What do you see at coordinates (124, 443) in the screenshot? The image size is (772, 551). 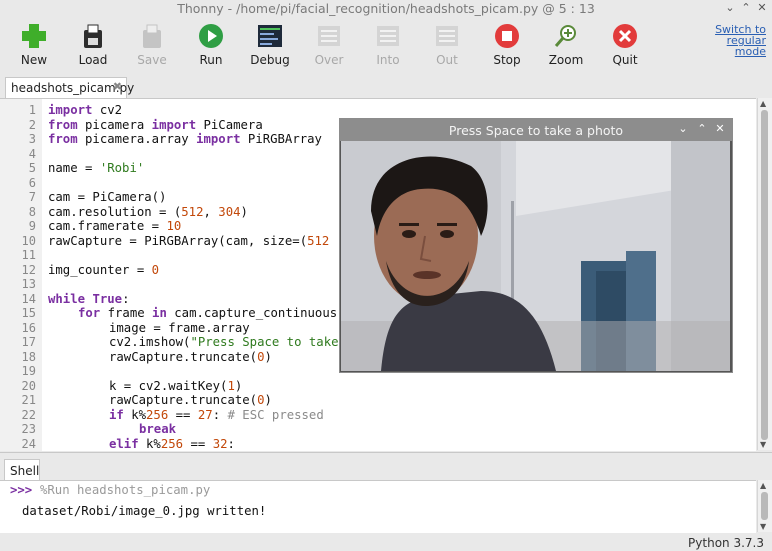 I see `code-keyword: elif` at bounding box center [124, 443].